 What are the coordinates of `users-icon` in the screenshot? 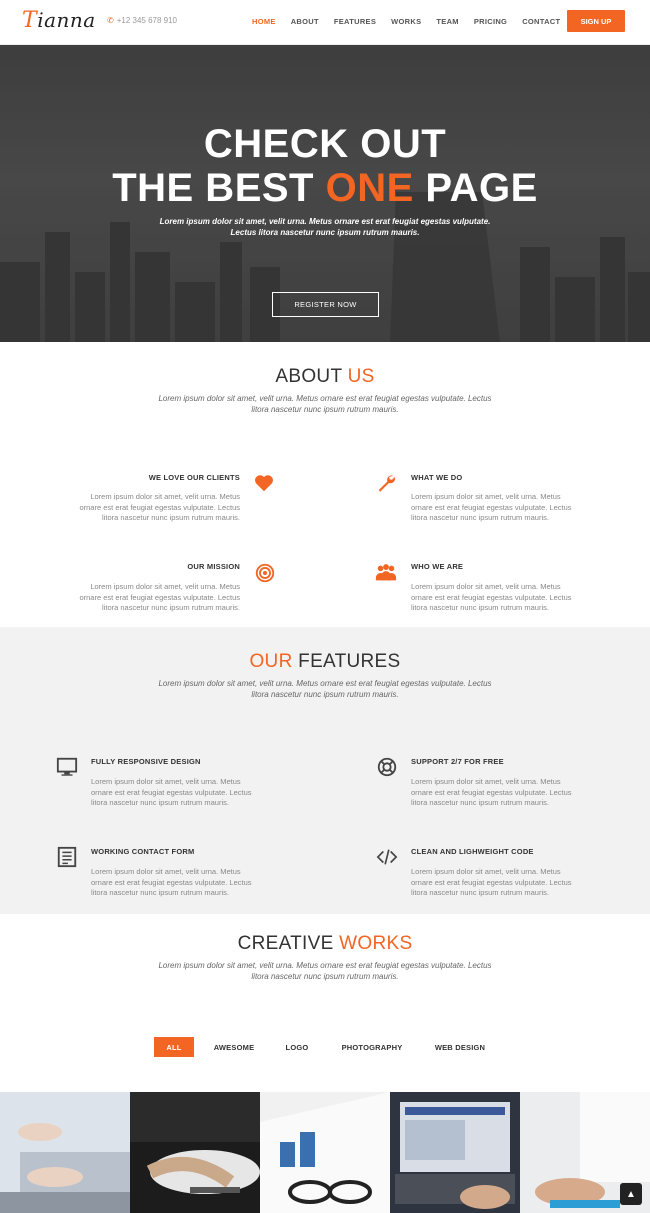 It's located at (386, 572).